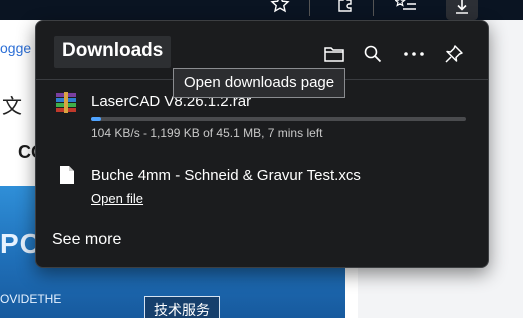 The image size is (523, 318). I want to click on open-file-link: Open file, so click(117, 198).